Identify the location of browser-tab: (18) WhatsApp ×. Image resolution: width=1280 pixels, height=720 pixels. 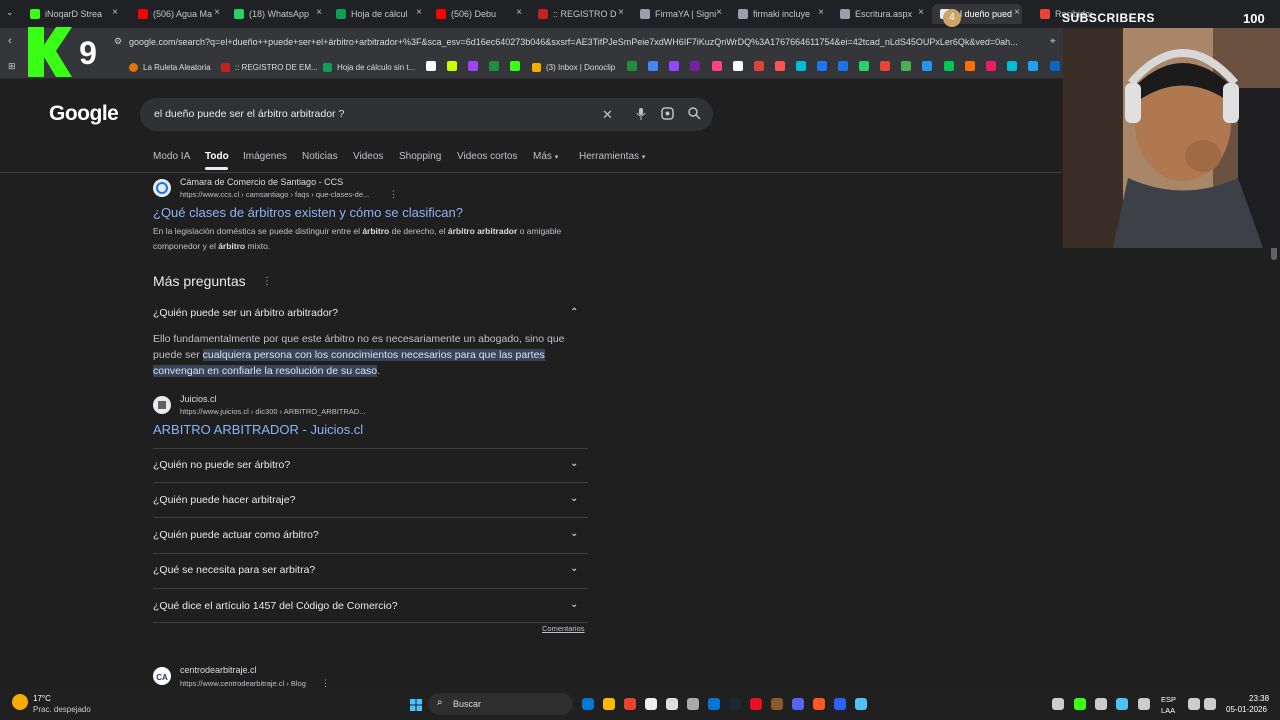
(275, 14).